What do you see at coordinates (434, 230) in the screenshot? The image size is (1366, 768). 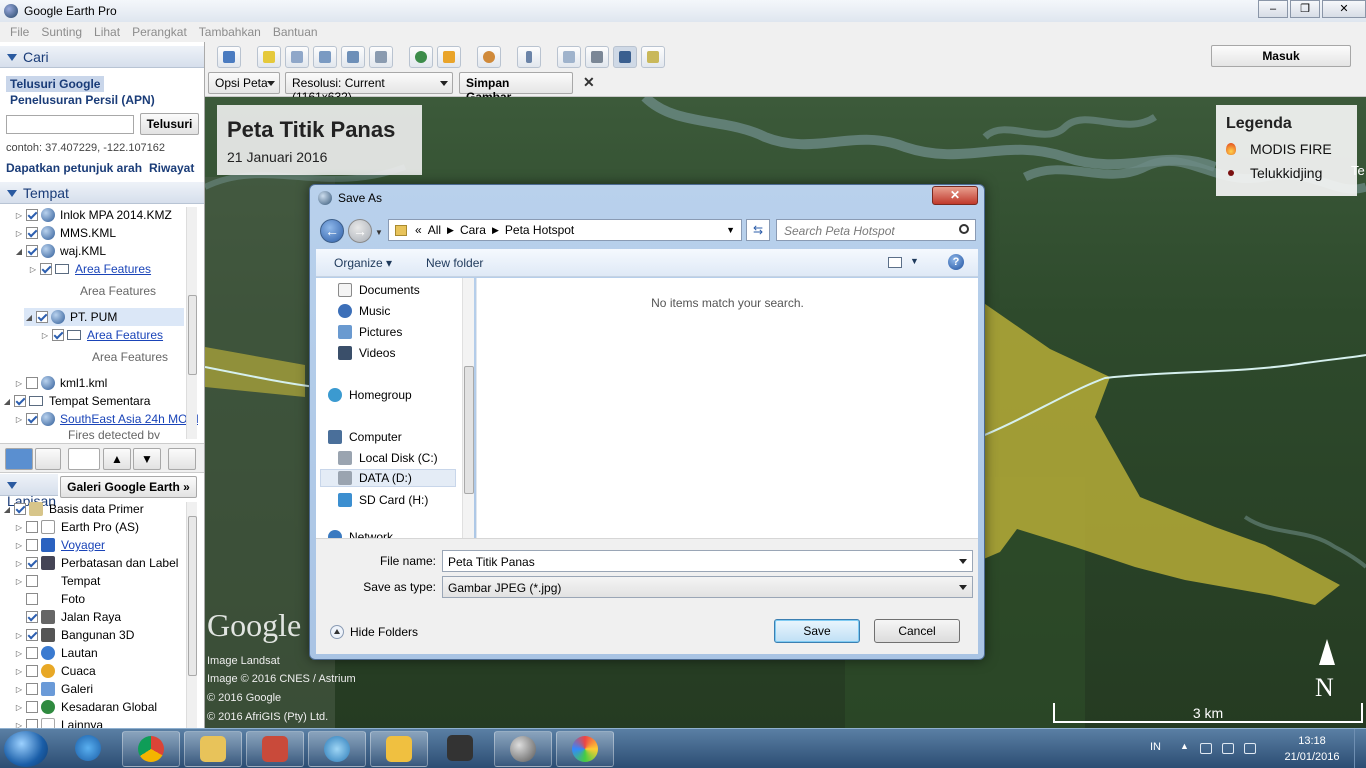 I see `path-segment-all: All` at bounding box center [434, 230].